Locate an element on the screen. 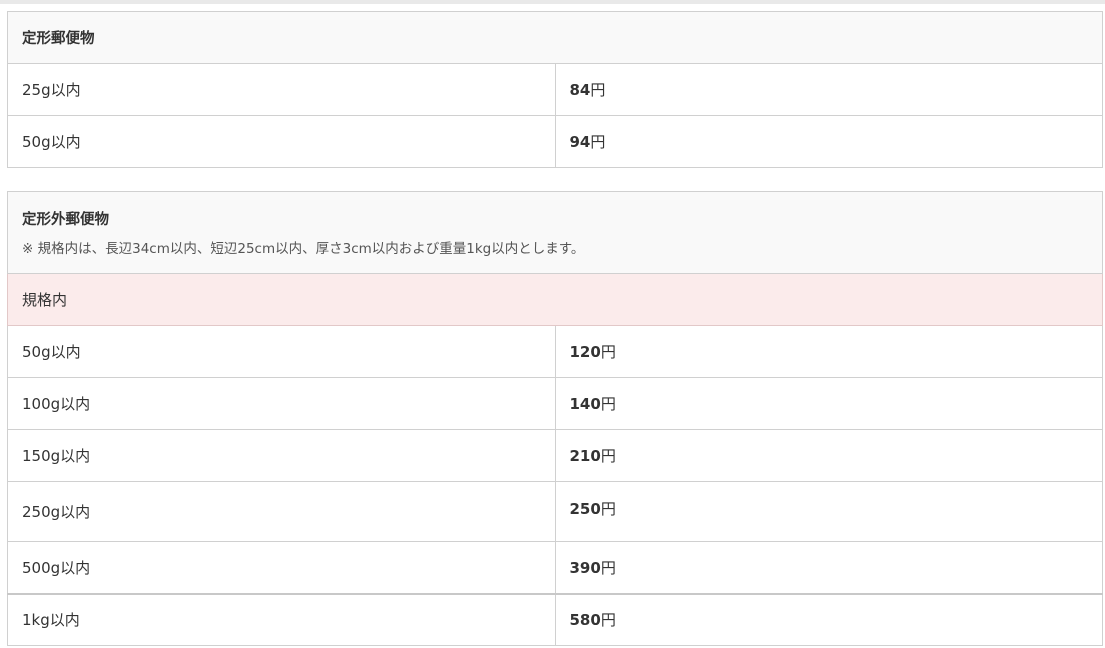  weight-cell: 250g以内 is located at coordinates (281, 511).